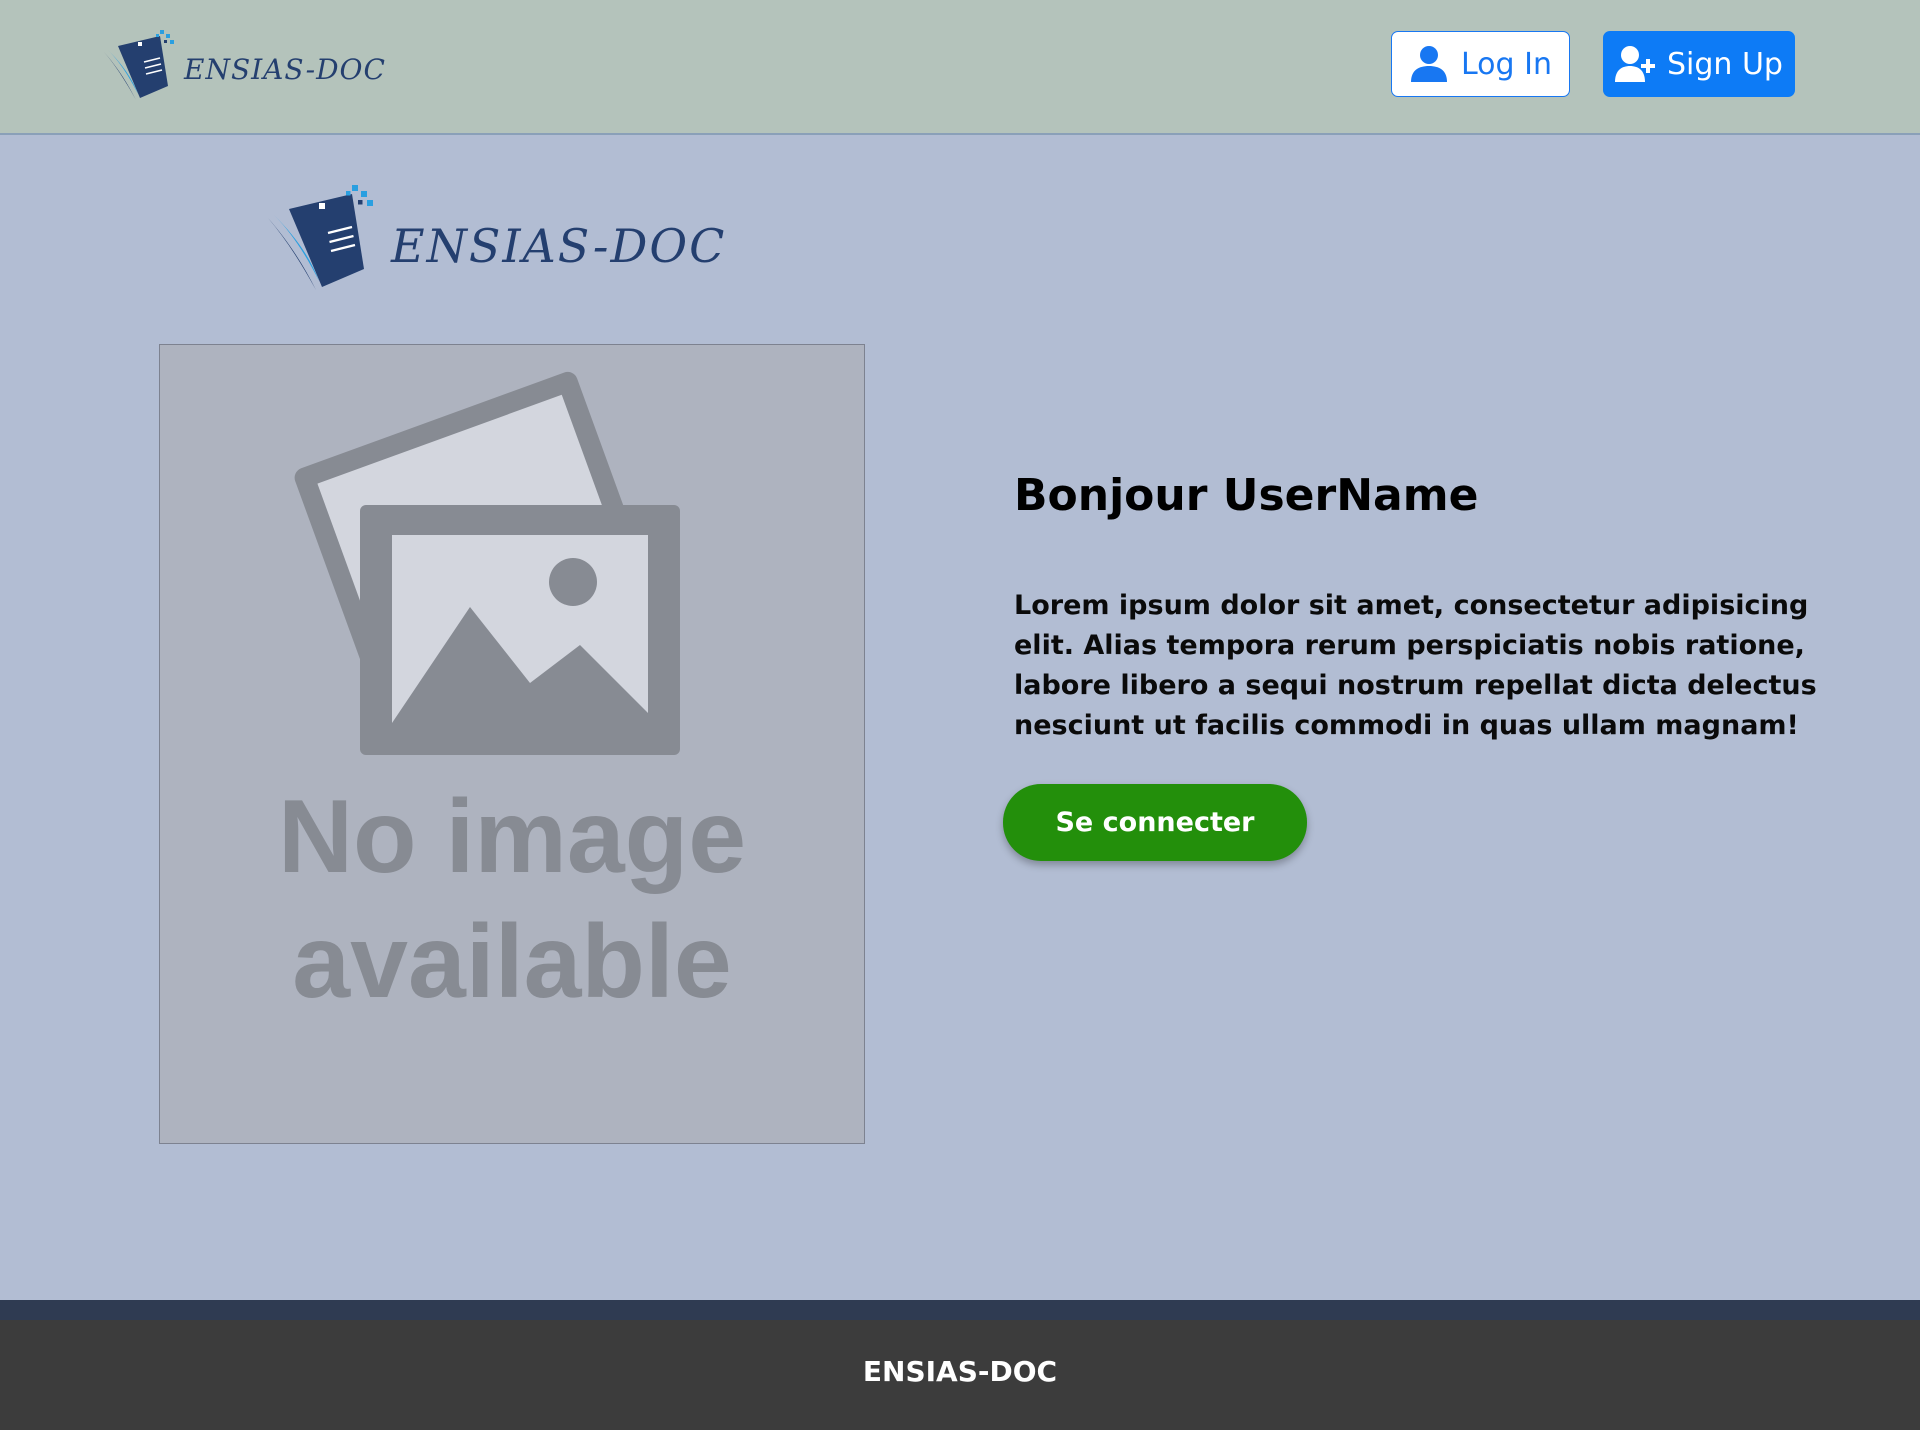 The height and width of the screenshot is (1430, 1920). Describe the element at coordinates (1506, 64) in the screenshot. I see `login-label: Log In` at that location.